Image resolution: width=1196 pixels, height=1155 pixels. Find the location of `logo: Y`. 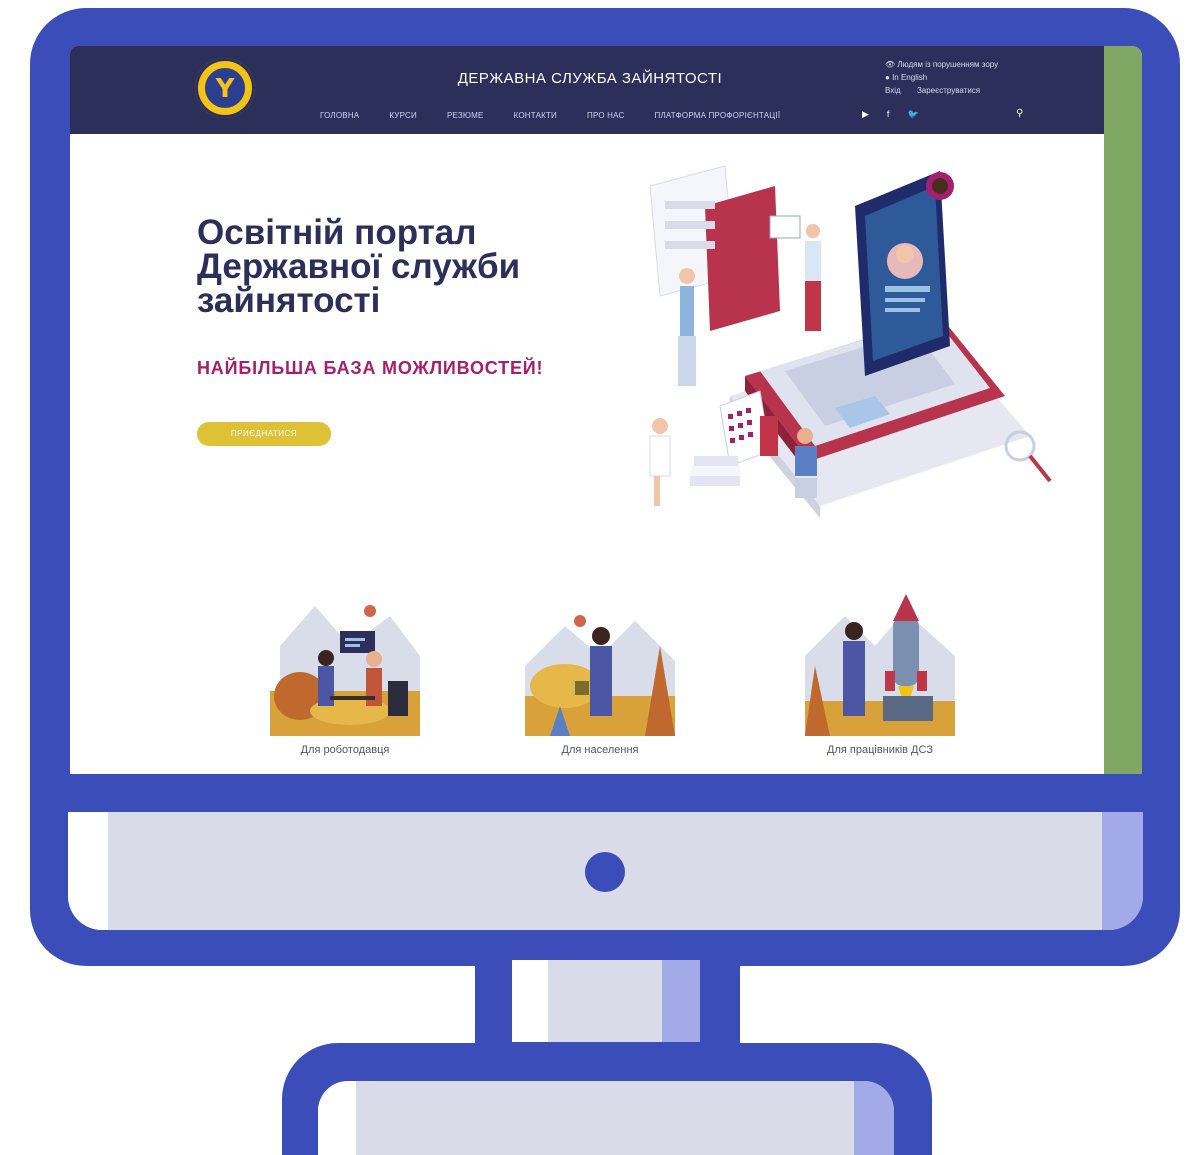

logo: Y is located at coordinates (225, 88).